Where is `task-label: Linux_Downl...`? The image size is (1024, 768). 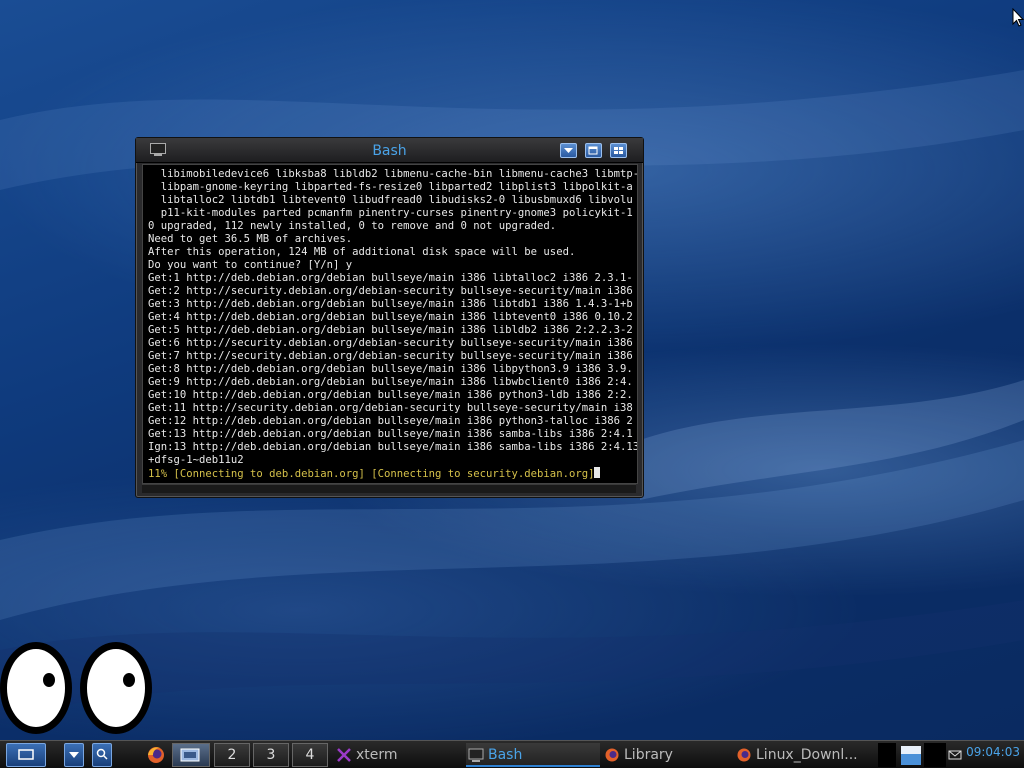 task-label: Linux_Downl... is located at coordinates (807, 755).